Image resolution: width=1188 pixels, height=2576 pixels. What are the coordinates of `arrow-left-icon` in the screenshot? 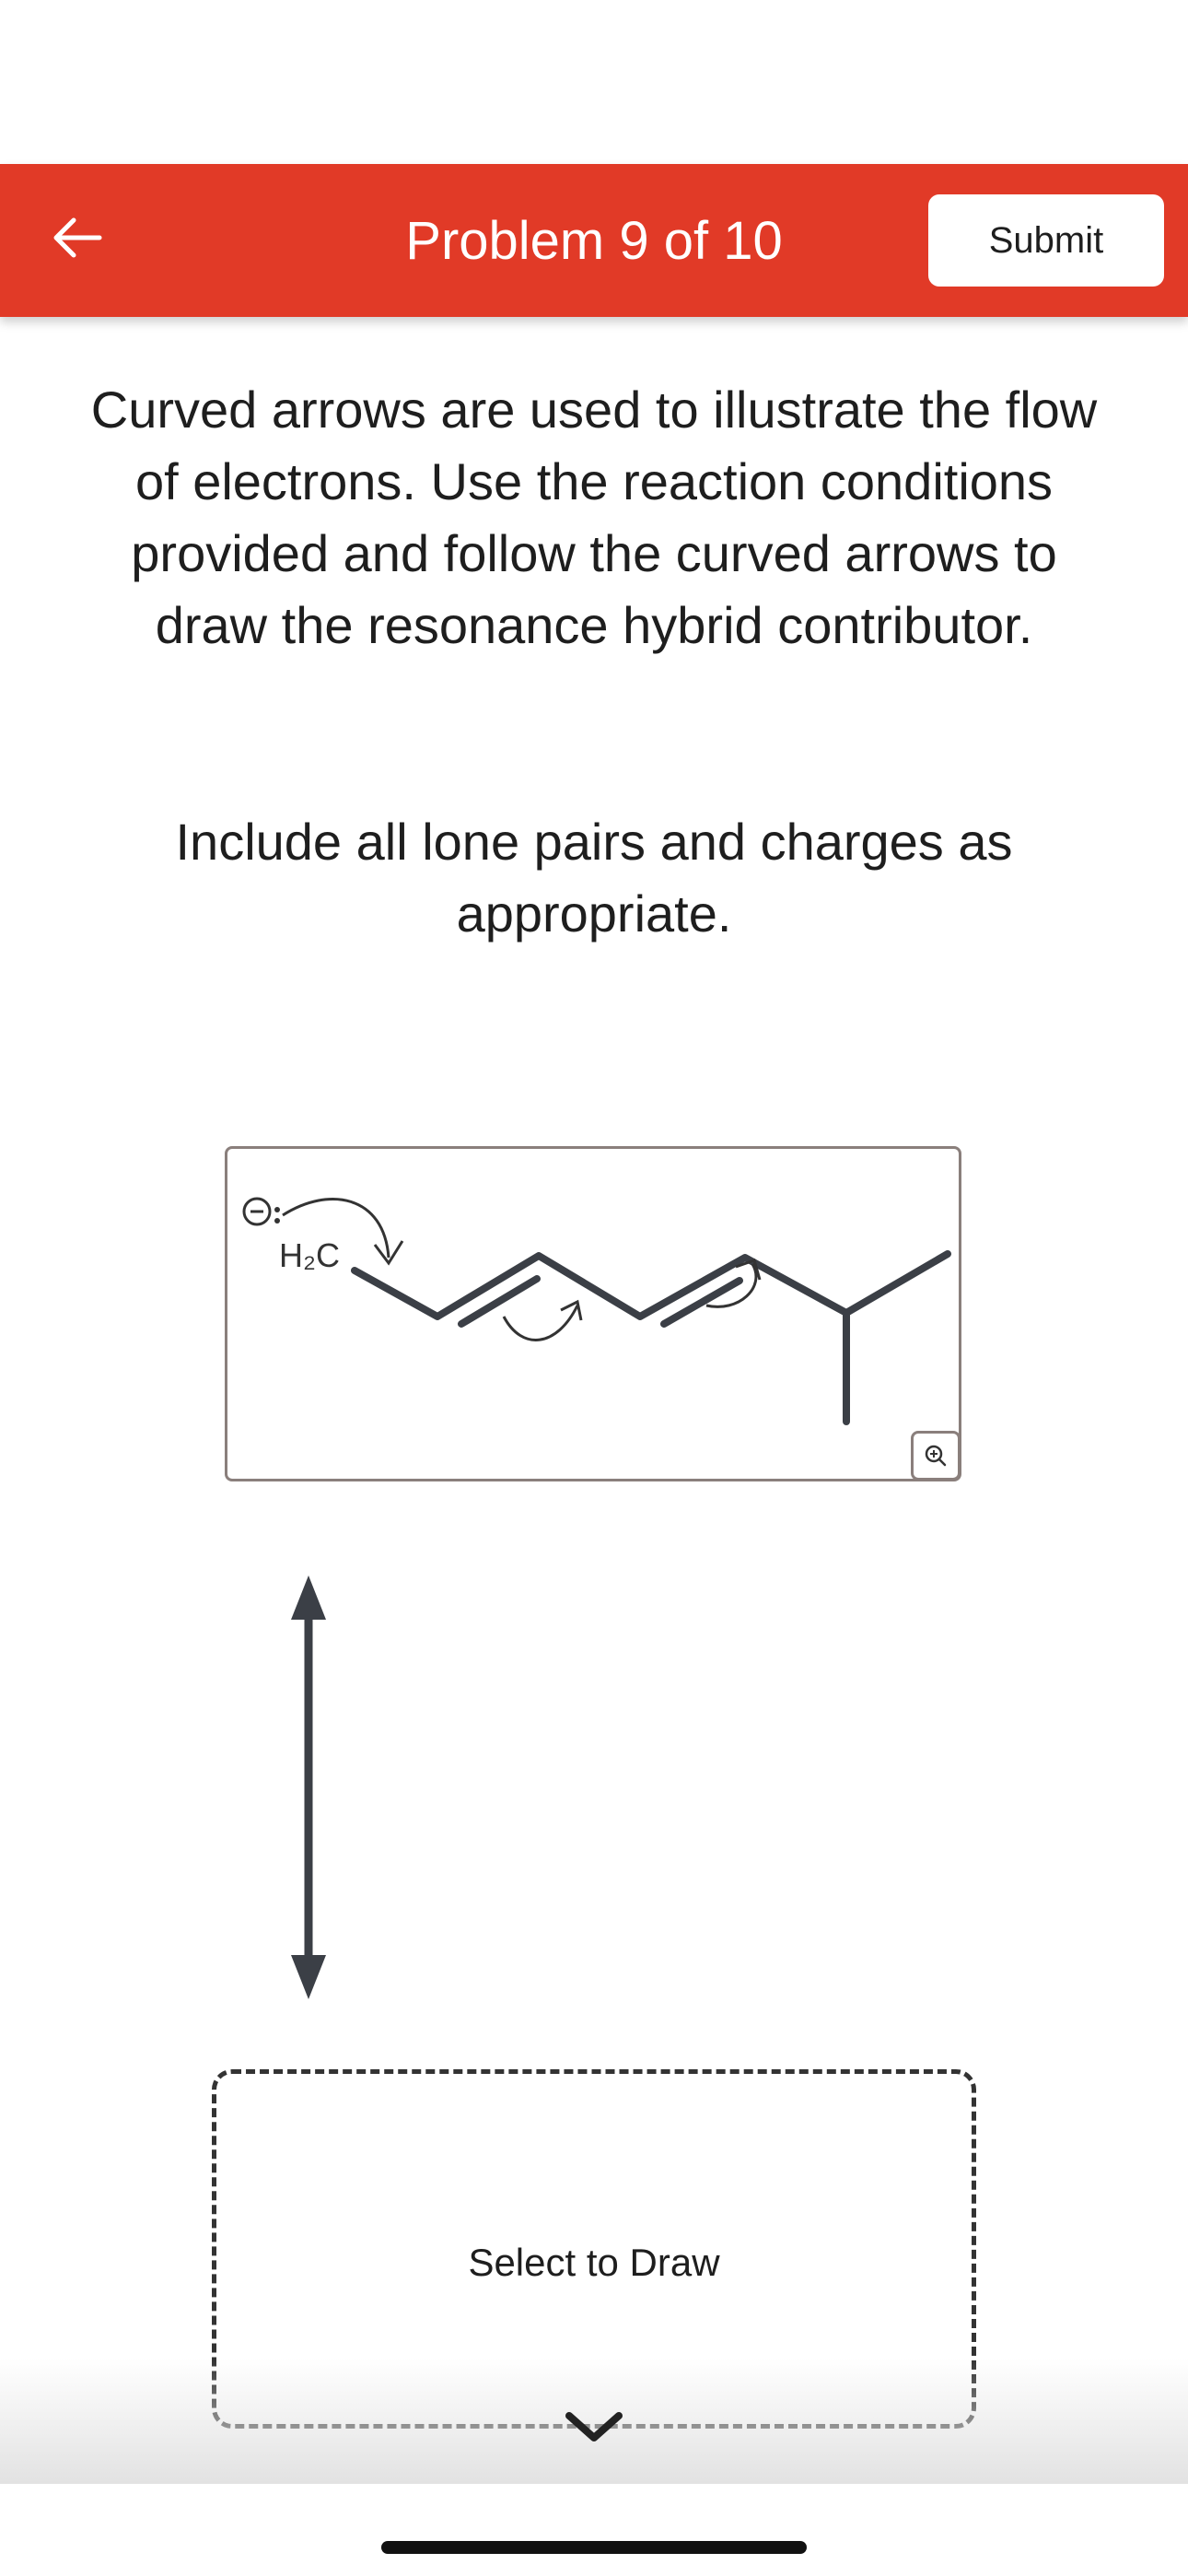 It's located at (77, 237).